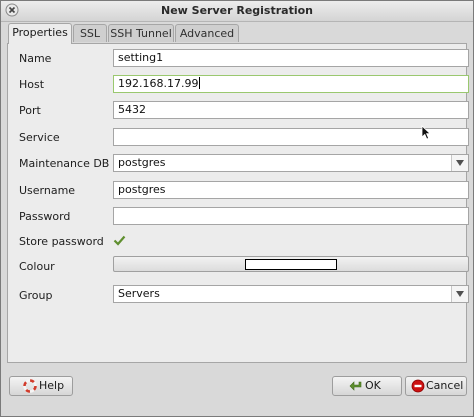  I want to click on colour-swatch, so click(291, 264).